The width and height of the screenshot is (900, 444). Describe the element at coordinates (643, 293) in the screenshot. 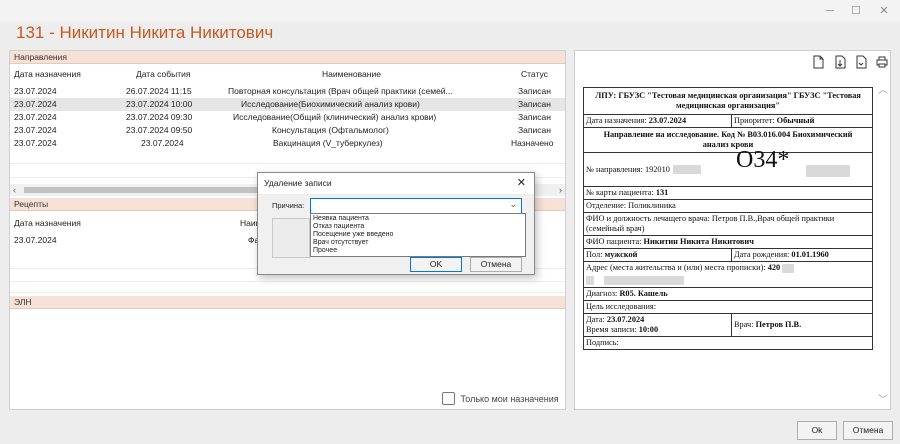

I see `doc-diagnosis-value: R05. Кашель` at that location.